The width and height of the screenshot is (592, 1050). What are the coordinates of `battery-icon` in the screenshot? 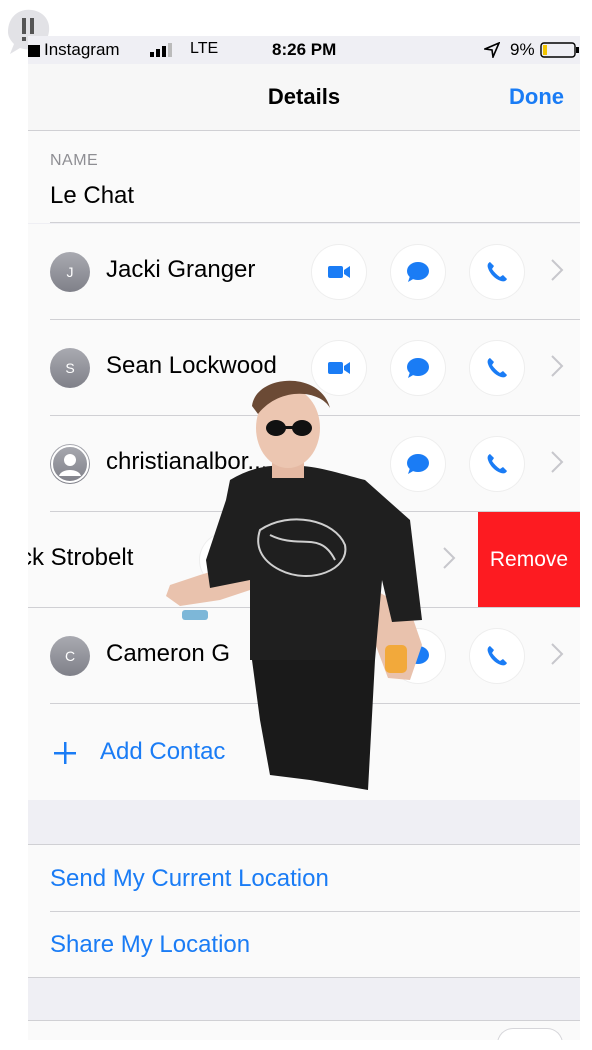 It's located at (560, 52).